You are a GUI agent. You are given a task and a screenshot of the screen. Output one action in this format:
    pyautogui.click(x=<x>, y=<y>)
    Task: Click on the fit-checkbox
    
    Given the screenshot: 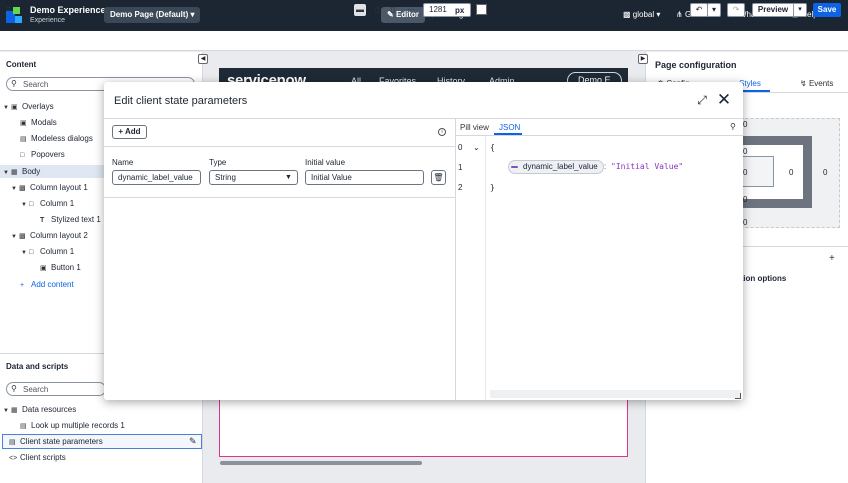 What is the action you would take?
    pyautogui.click(x=481, y=9)
    